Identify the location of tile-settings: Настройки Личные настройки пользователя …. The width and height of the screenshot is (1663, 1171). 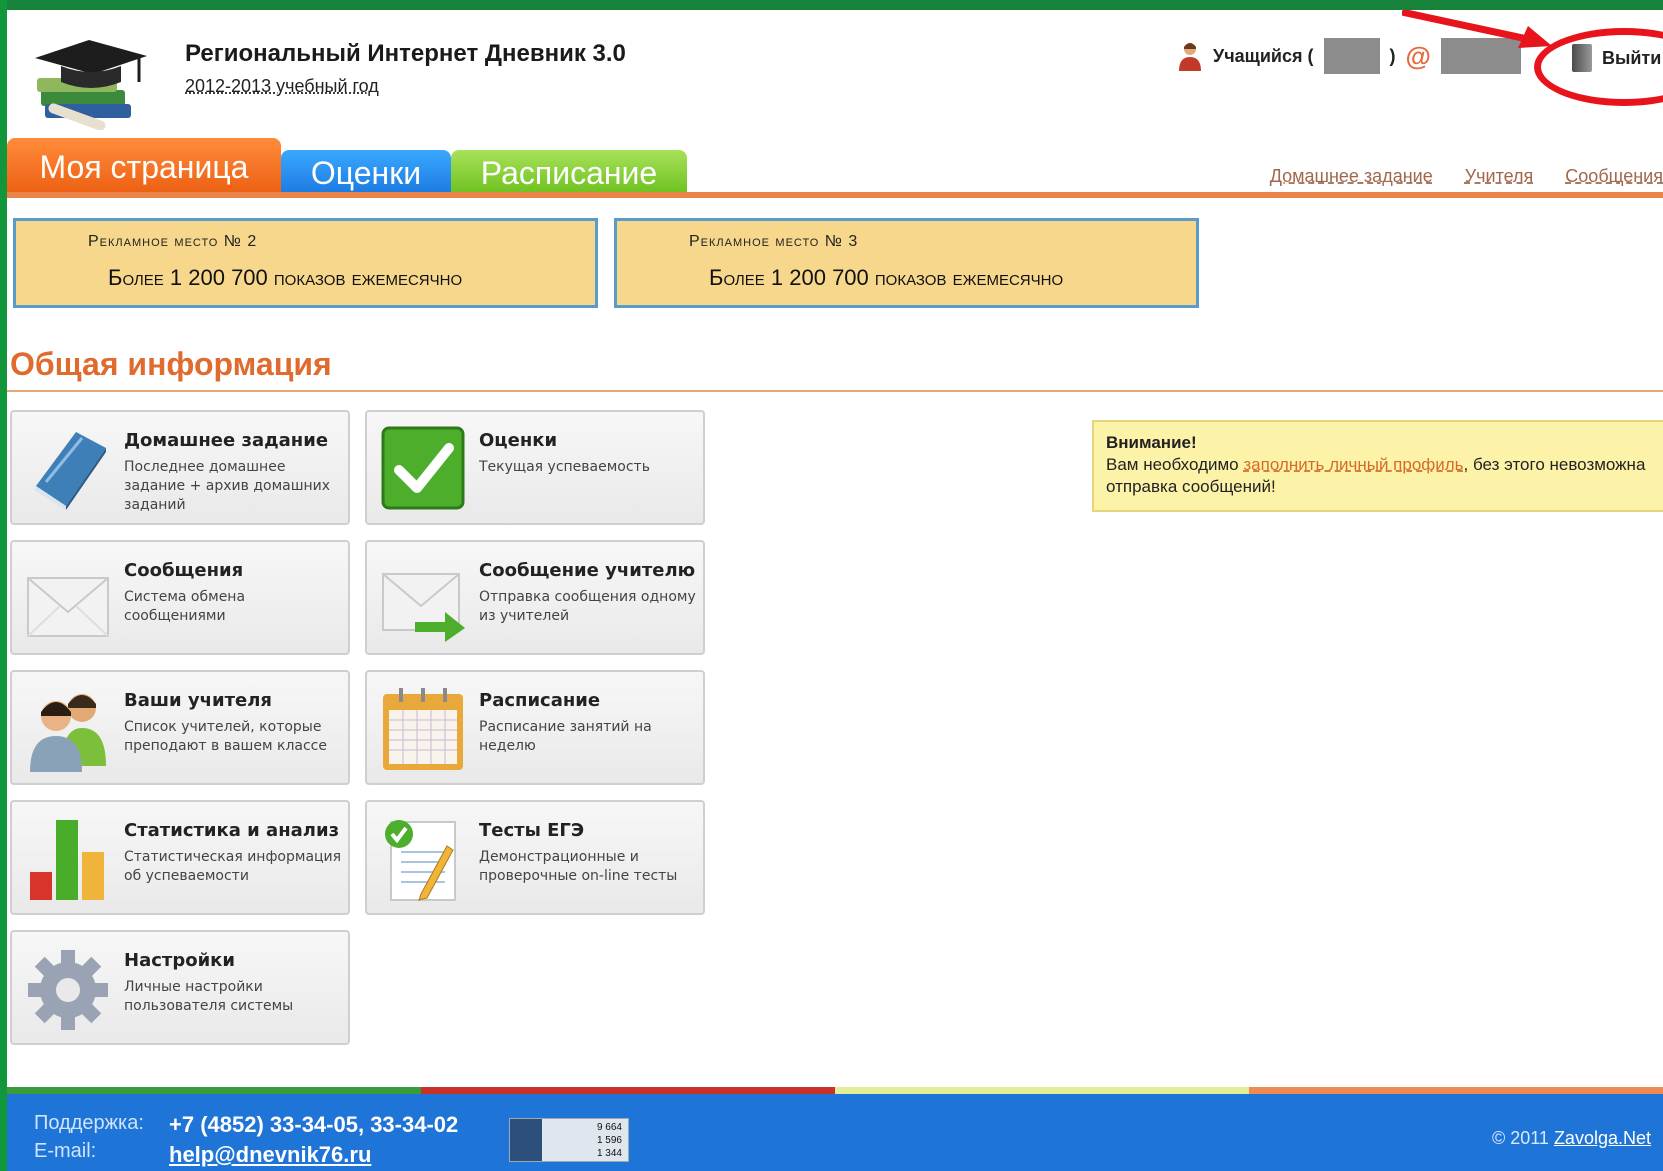
(180, 987).